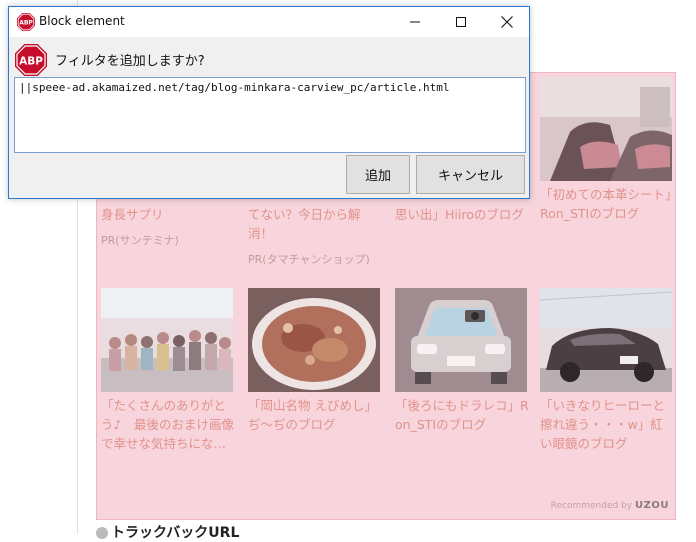 The image size is (696, 542). I want to click on maximize-icon, so click(461, 22).